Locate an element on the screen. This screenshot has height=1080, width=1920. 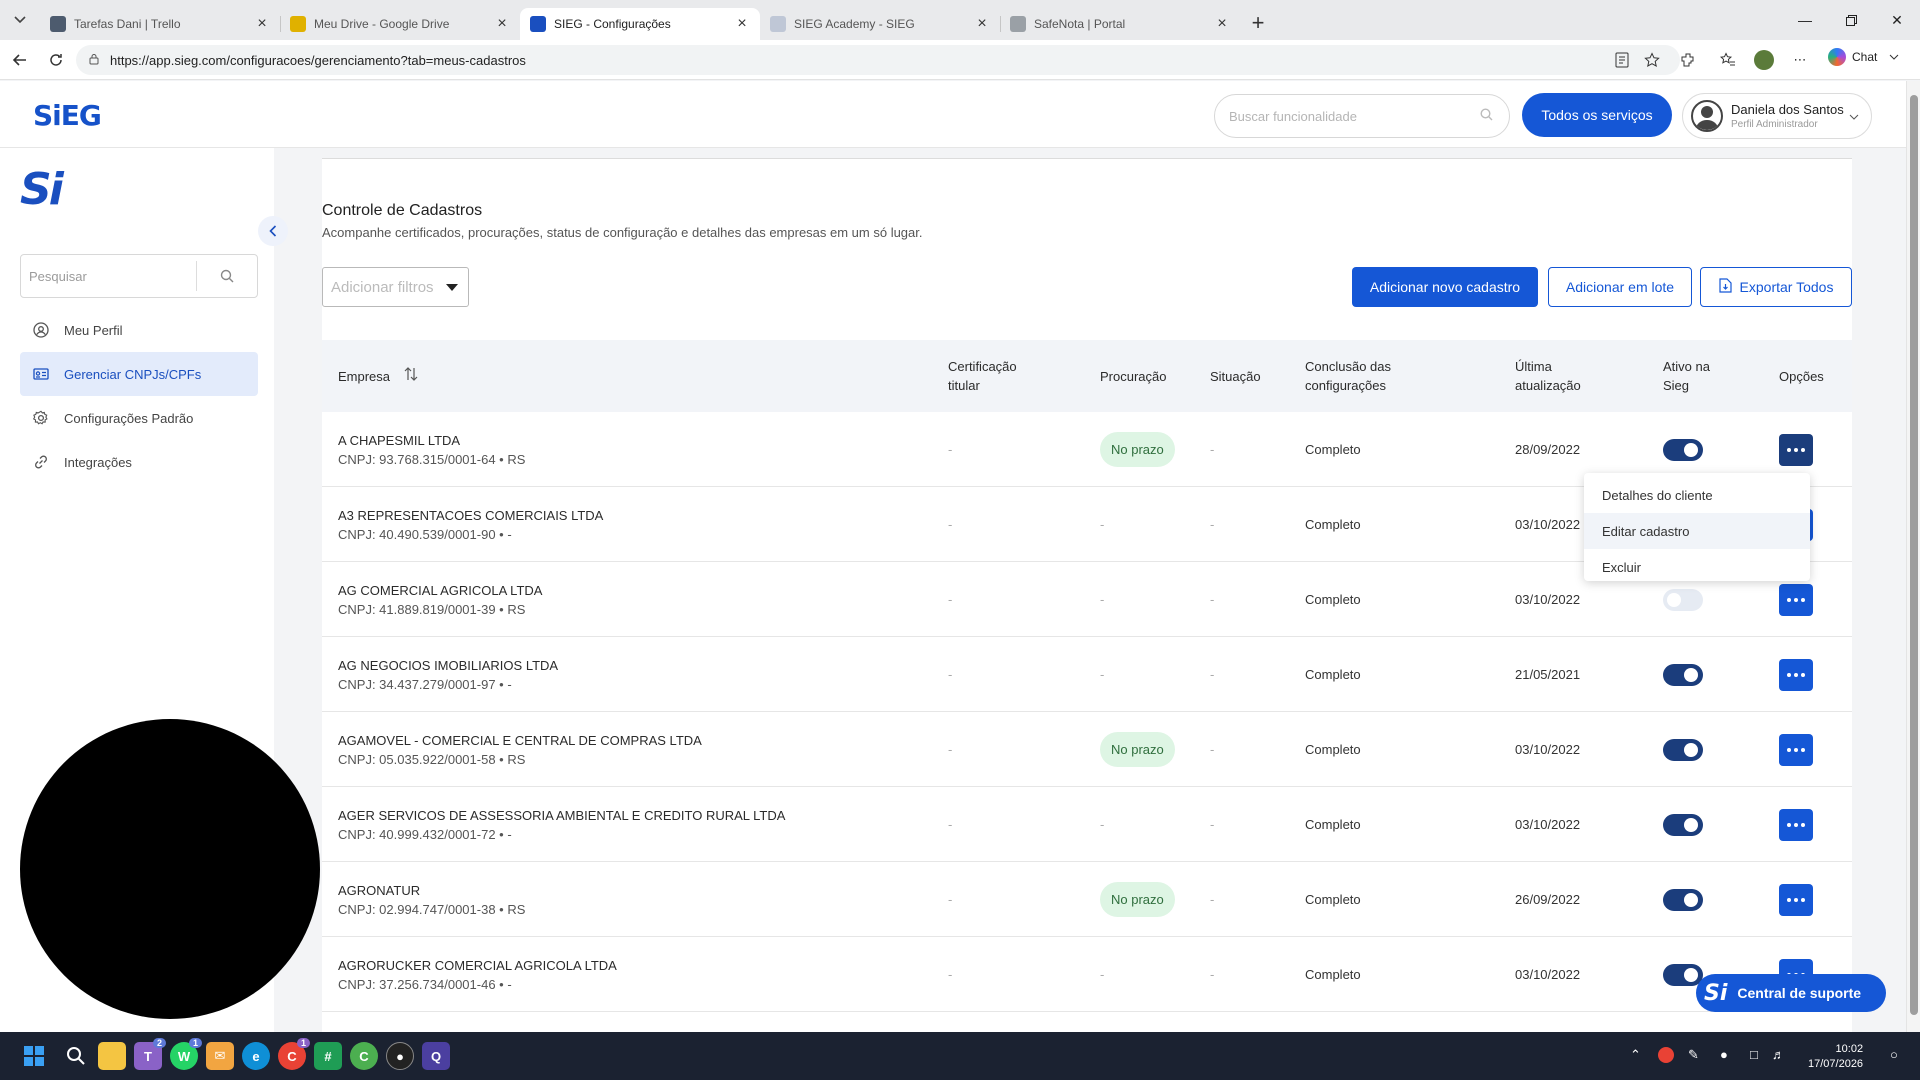
browser-tab: Meu Drive - Google Drive × is located at coordinates (400, 24).